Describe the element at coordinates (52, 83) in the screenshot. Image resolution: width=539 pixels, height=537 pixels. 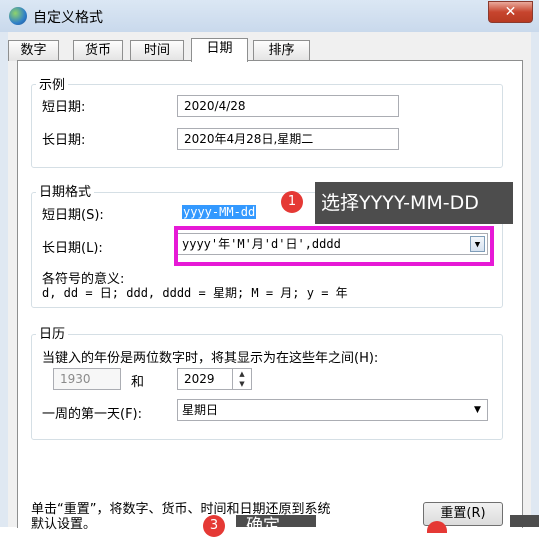
I see `example-group-title: 示例` at that location.